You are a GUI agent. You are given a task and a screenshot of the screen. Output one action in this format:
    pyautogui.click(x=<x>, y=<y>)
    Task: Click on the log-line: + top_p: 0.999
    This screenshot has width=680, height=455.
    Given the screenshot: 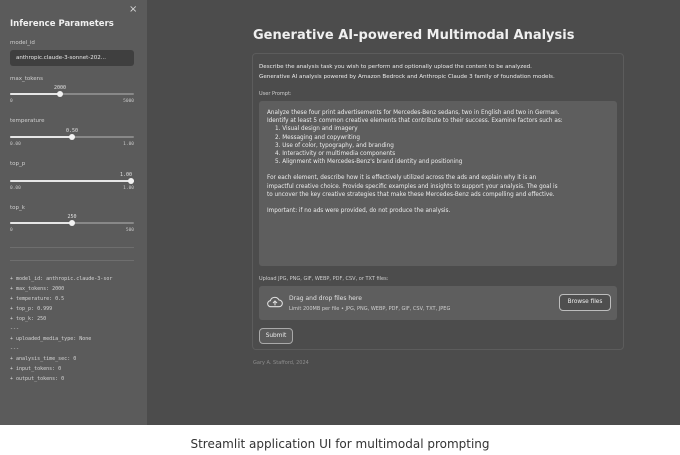 What is the action you would take?
    pyautogui.click(x=31, y=309)
    